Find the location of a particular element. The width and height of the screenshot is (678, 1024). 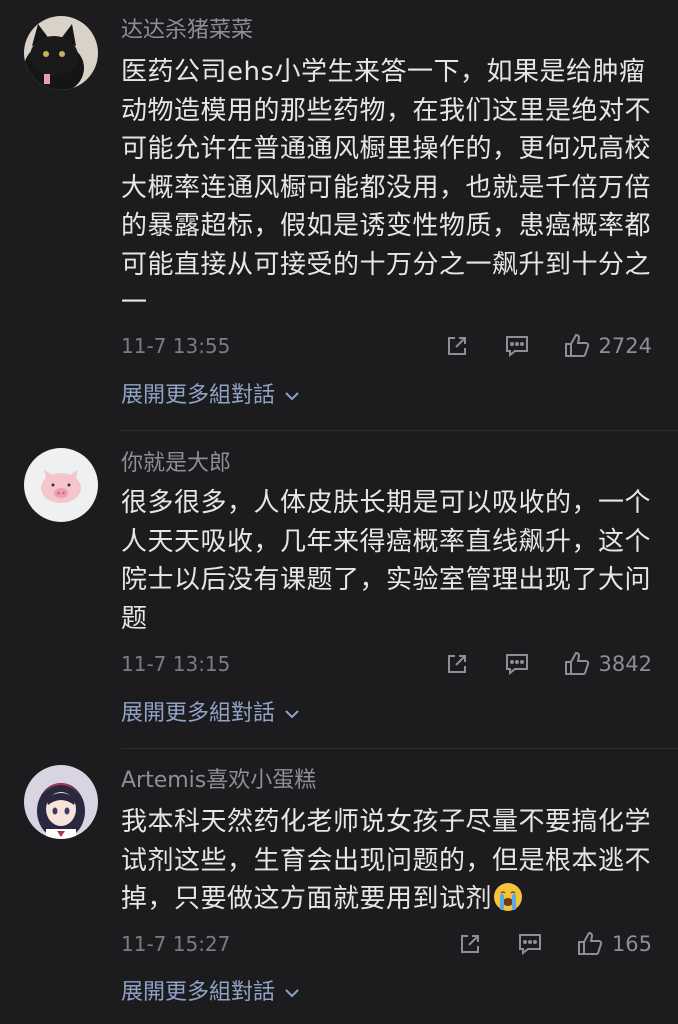

comment-username: 达达杀猪菜菜 is located at coordinates (187, 31).